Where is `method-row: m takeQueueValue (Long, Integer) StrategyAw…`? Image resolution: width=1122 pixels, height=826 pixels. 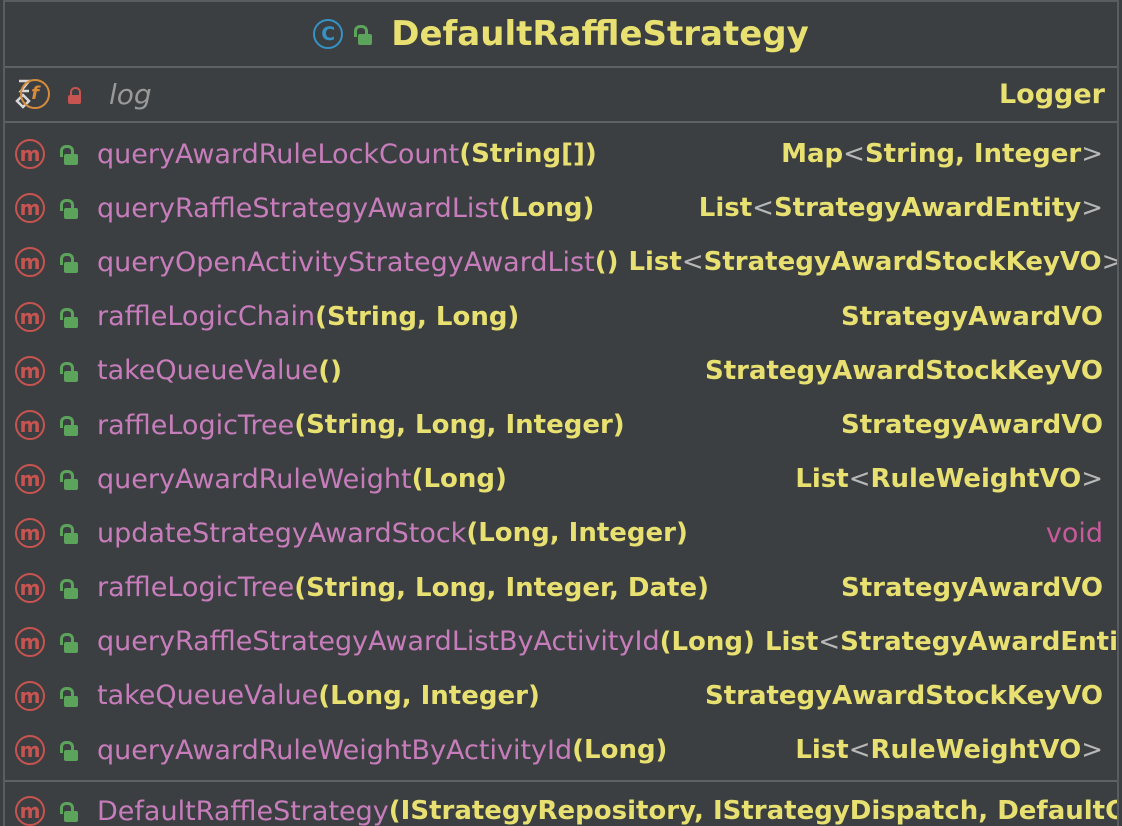 method-row: m takeQueueValue (Long, Integer) StrategyAw… is located at coordinates (561, 696).